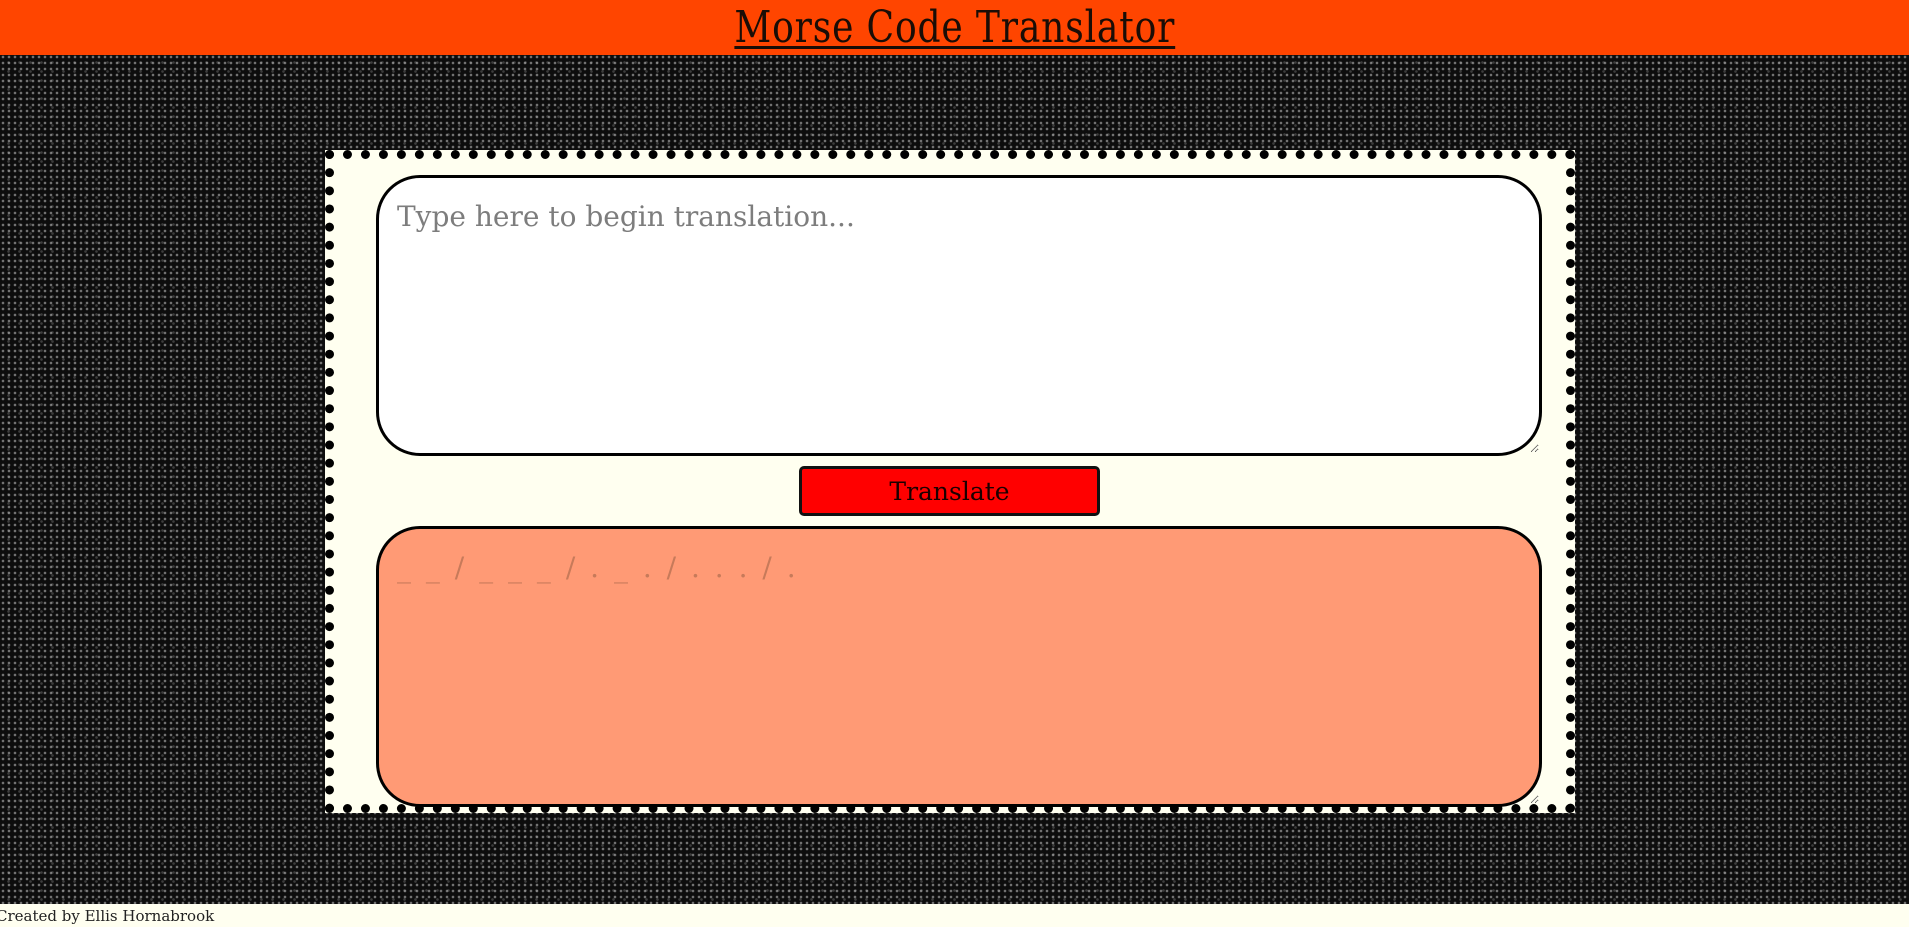  I want to click on page-title: Morse Code Translator, so click(954, 27).